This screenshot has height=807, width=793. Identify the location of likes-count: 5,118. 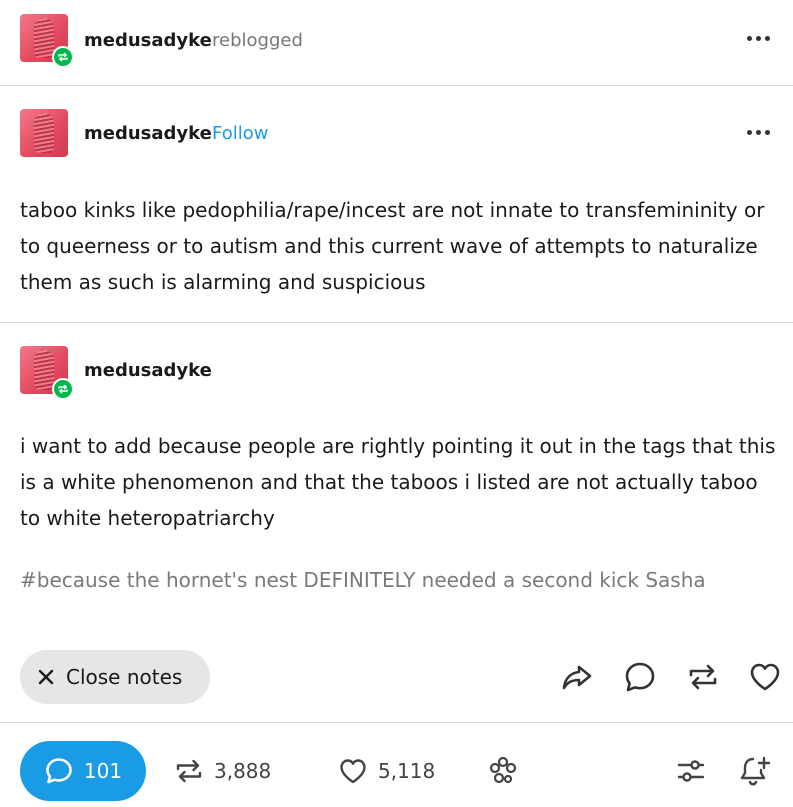
(407, 771).